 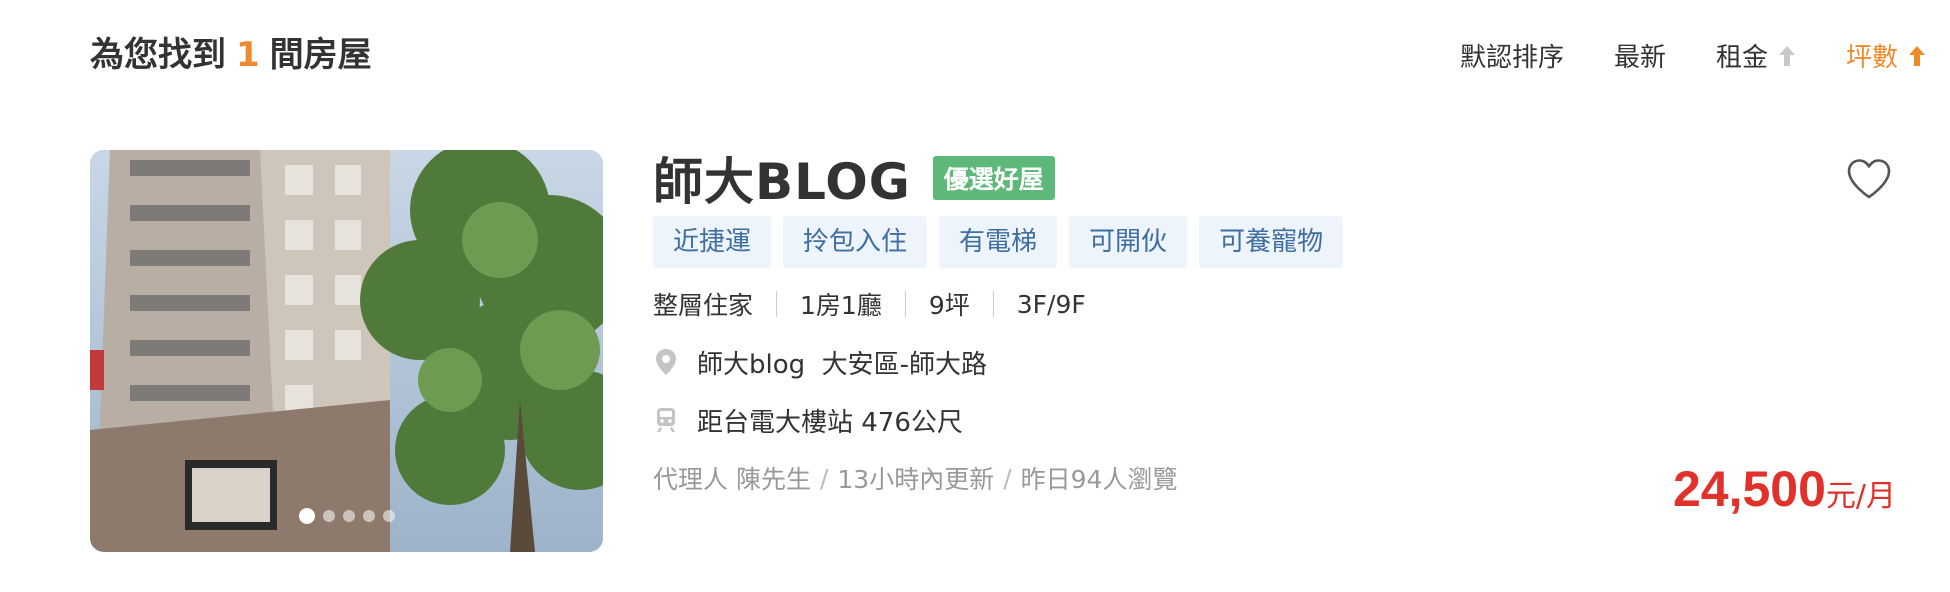 What do you see at coordinates (1860, 496) in the screenshot?
I see `price-unit: 元/月` at bounding box center [1860, 496].